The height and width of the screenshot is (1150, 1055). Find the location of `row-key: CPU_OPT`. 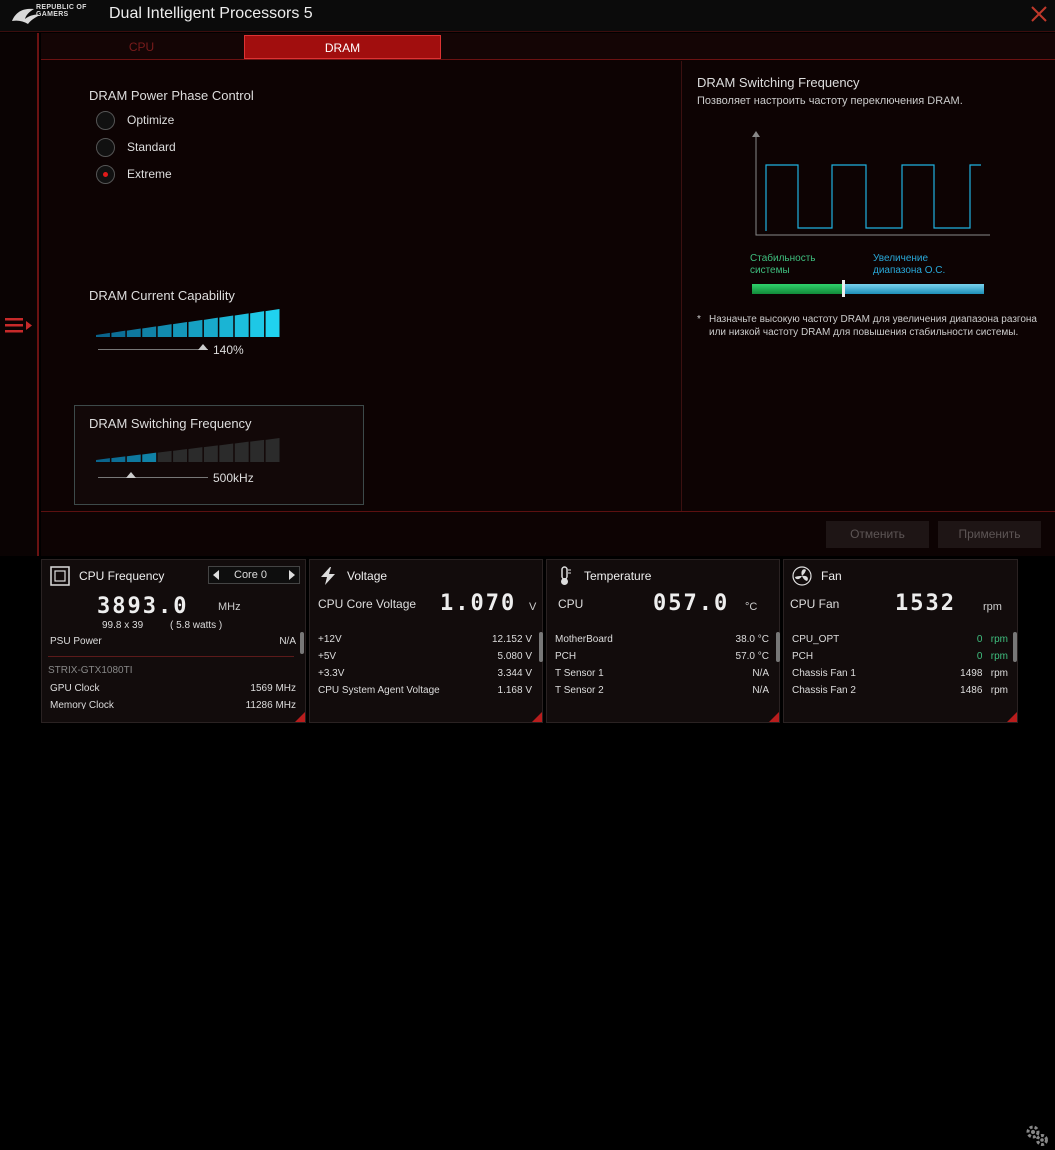

row-key: CPU_OPT is located at coordinates (816, 639).